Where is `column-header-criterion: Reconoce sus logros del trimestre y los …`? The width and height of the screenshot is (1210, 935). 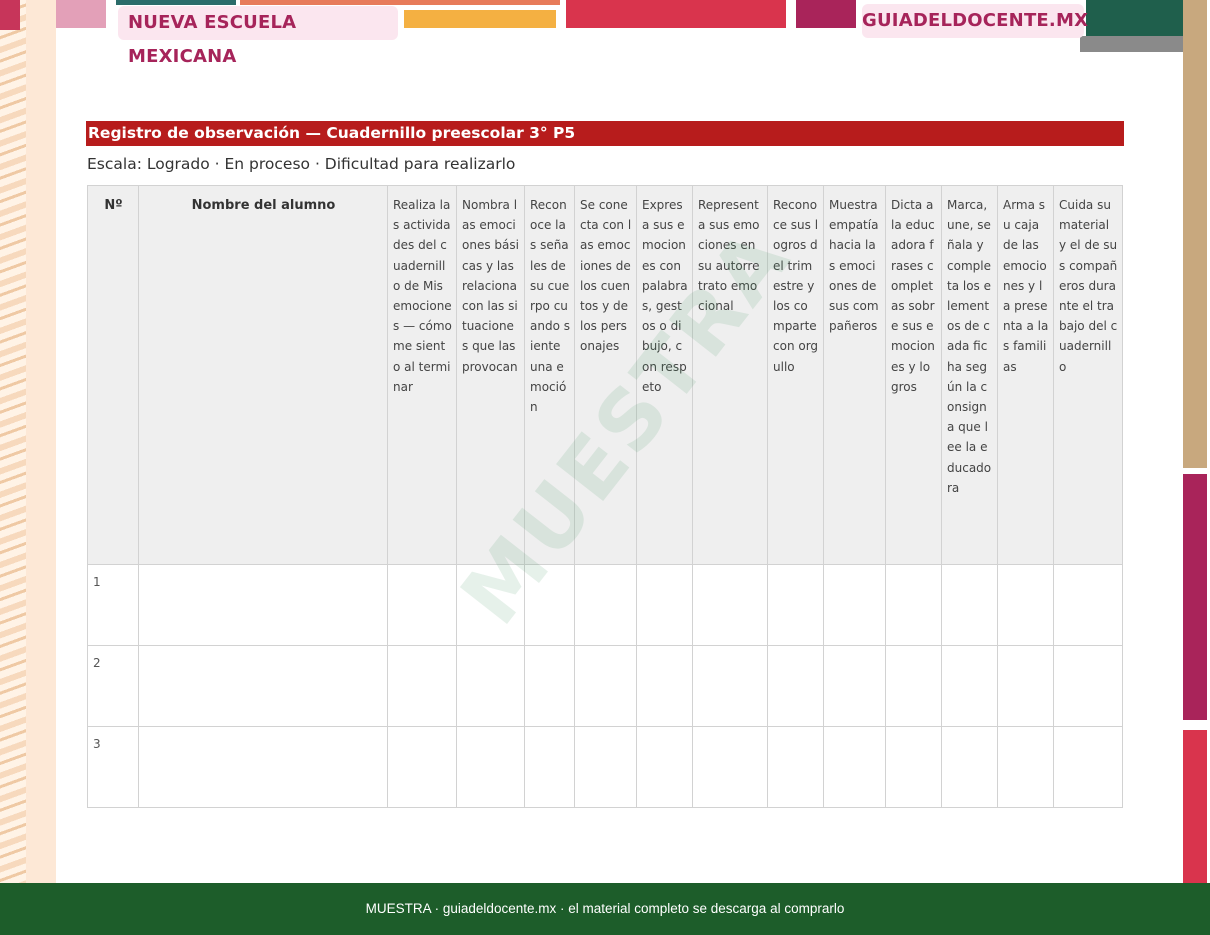
column-header-criterion: Reconoce sus logros del trimestre y los … is located at coordinates (795, 375).